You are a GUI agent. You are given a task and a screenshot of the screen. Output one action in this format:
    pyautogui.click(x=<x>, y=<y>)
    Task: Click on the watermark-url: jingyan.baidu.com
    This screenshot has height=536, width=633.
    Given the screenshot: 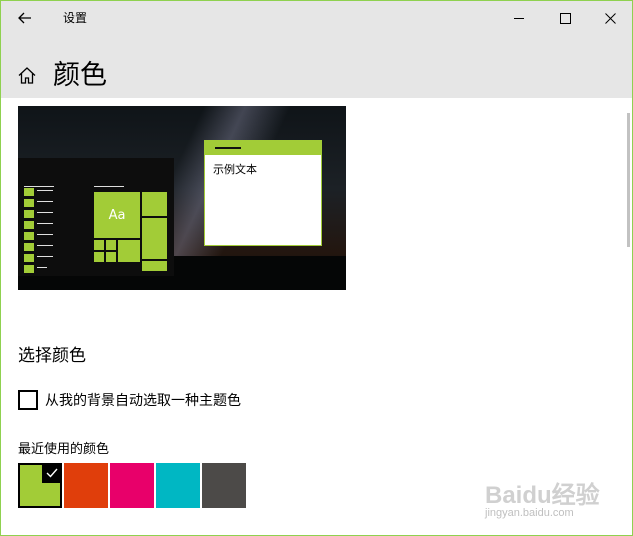 What is the action you would take?
    pyautogui.click(x=529, y=513)
    